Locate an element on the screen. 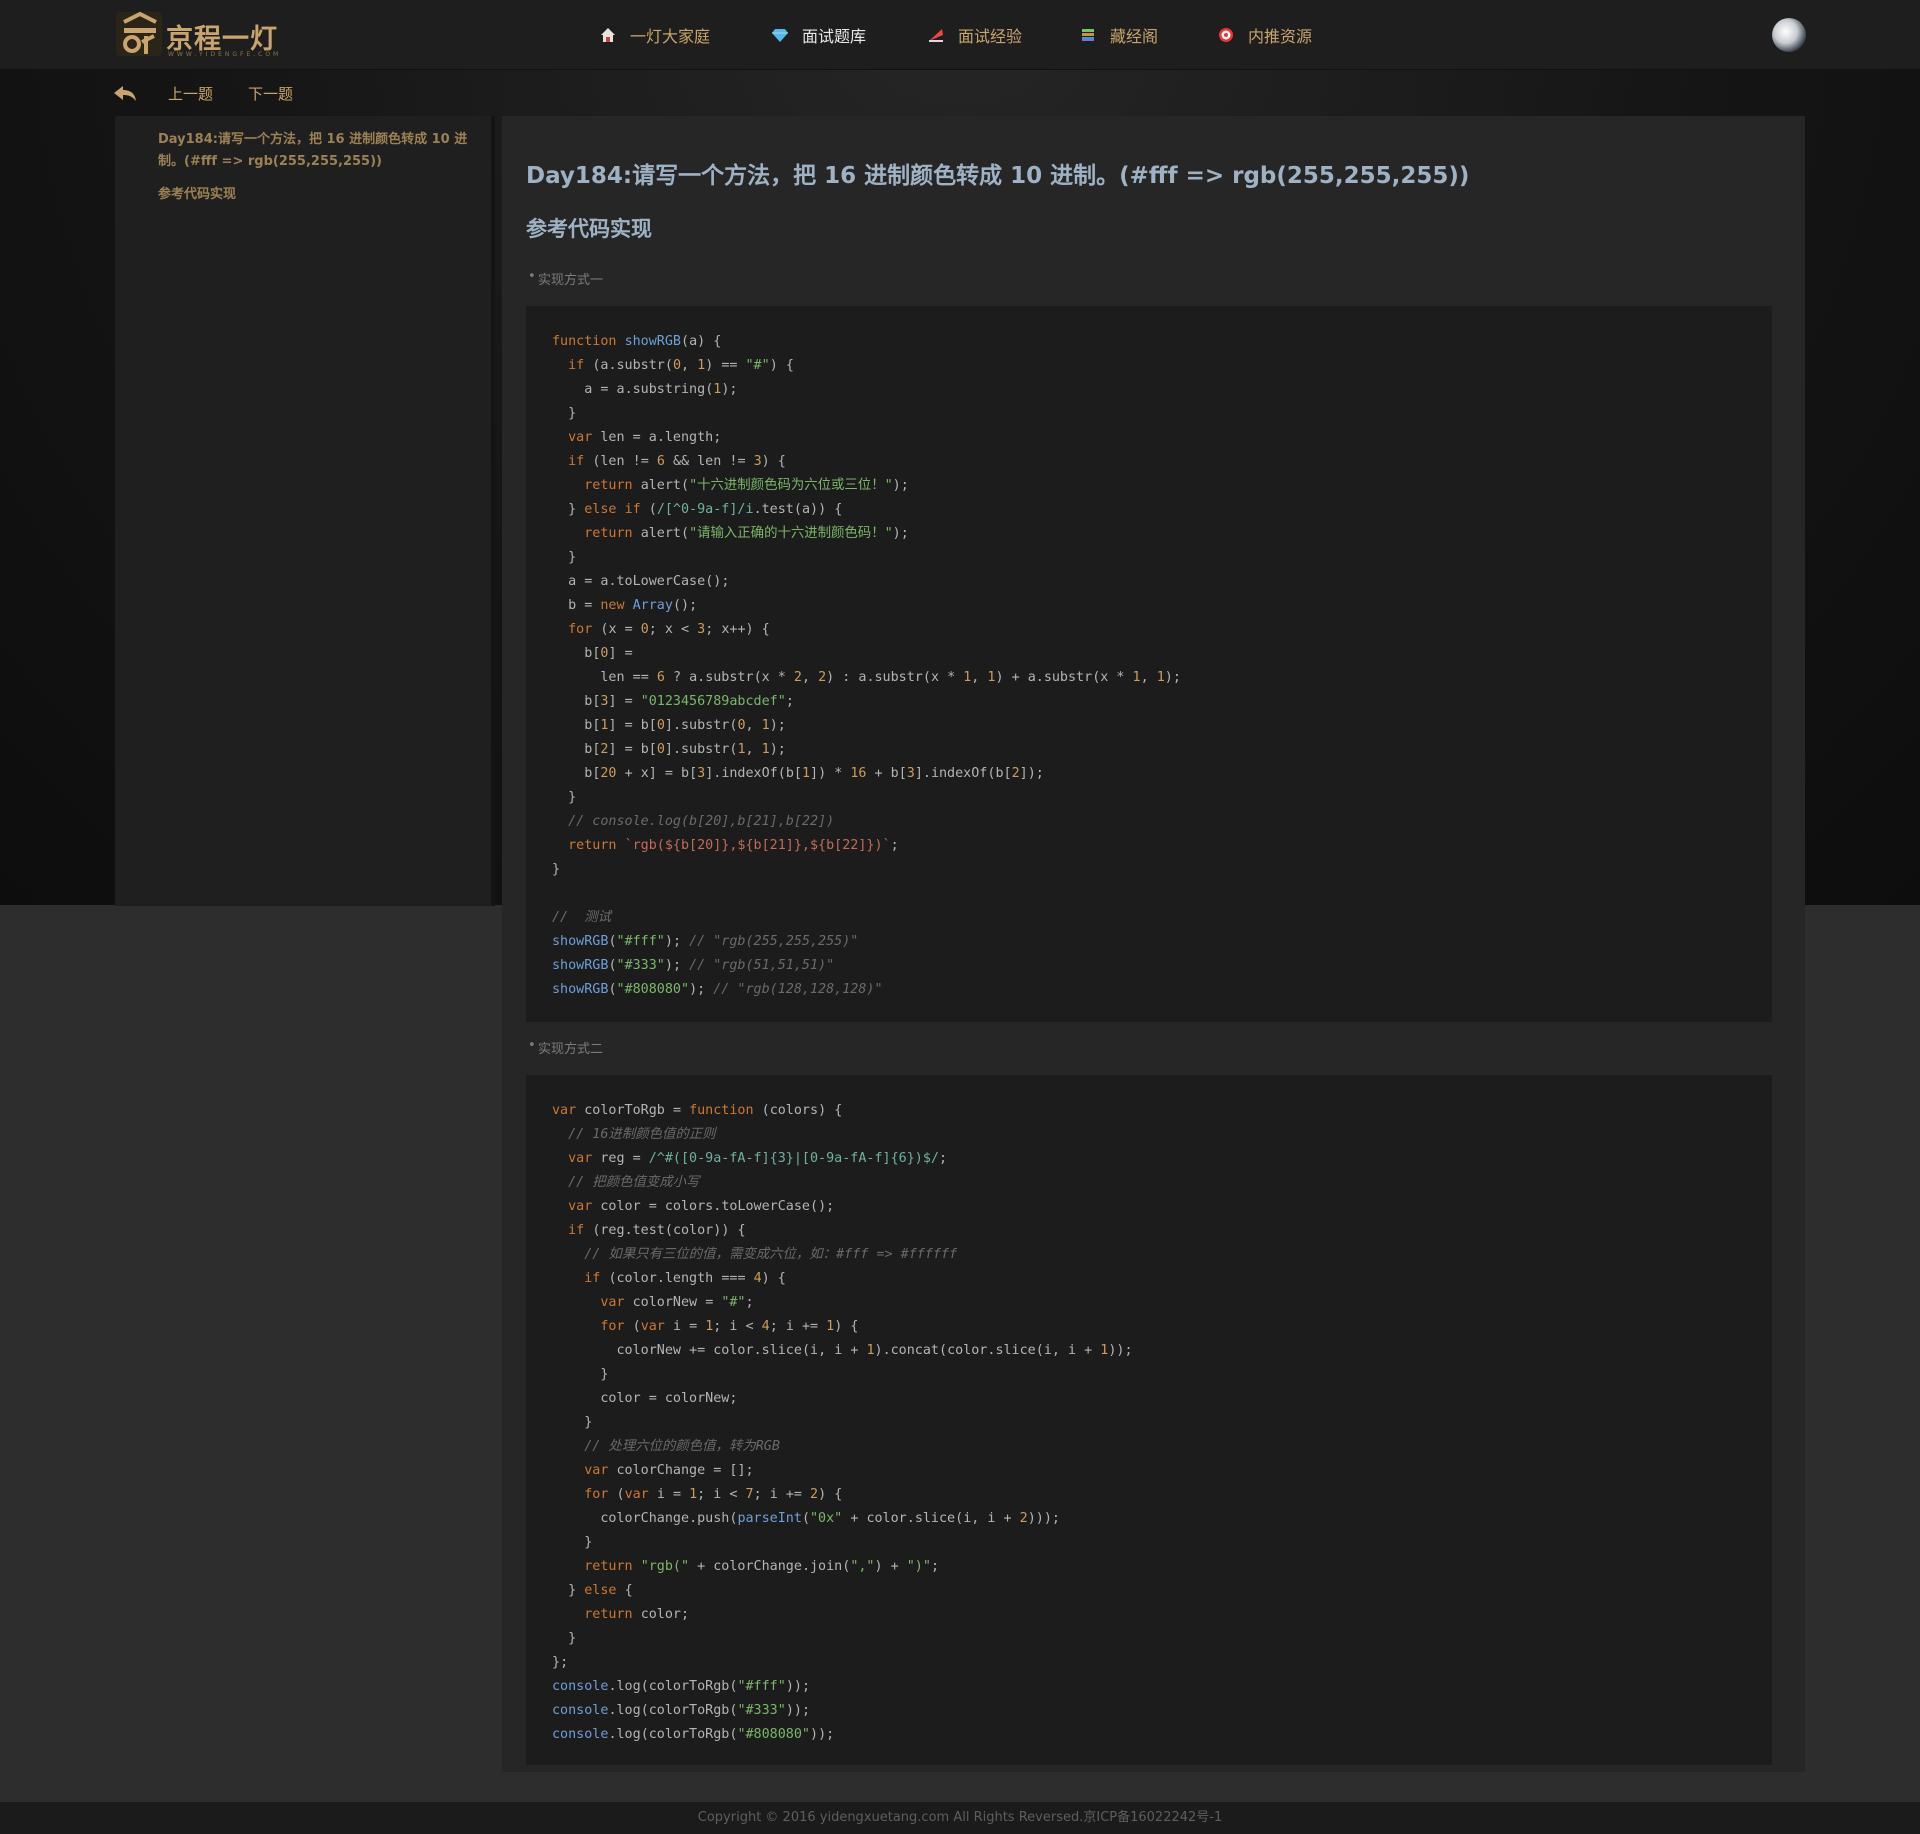 The image size is (1920, 1834). code-line: for (x = 0; x < 3; x + +) { is located at coordinates (669, 629).